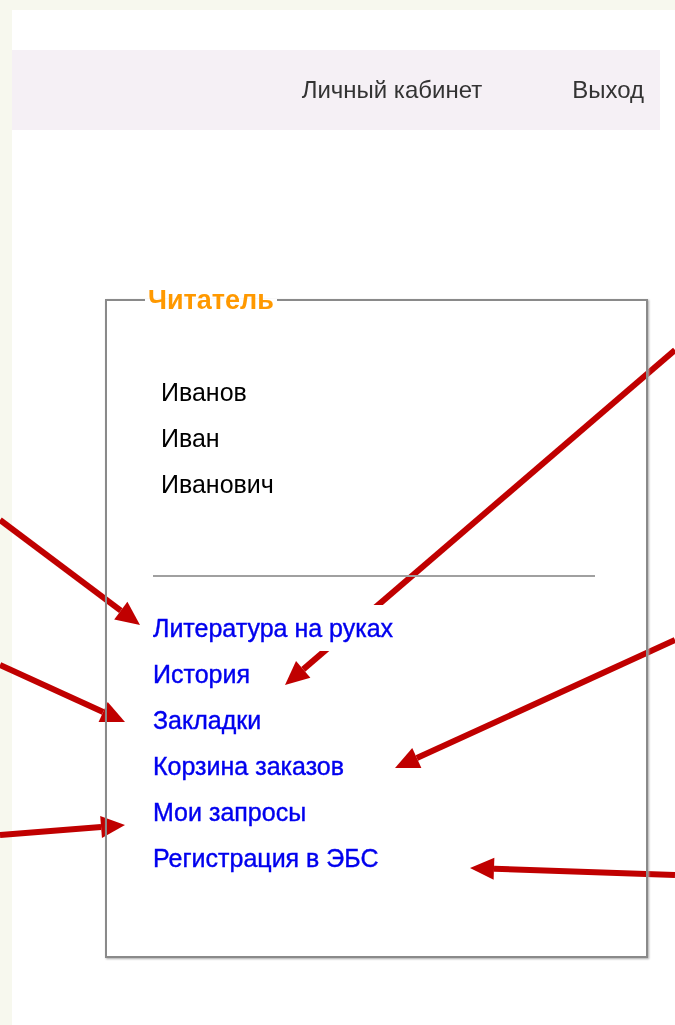 Image resolution: width=675 pixels, height=1025 pixels. What do you see at coordinates (190, 438) in the screenshot?
I see `reader-name-line: Иван` at bounding box center [190, 438].